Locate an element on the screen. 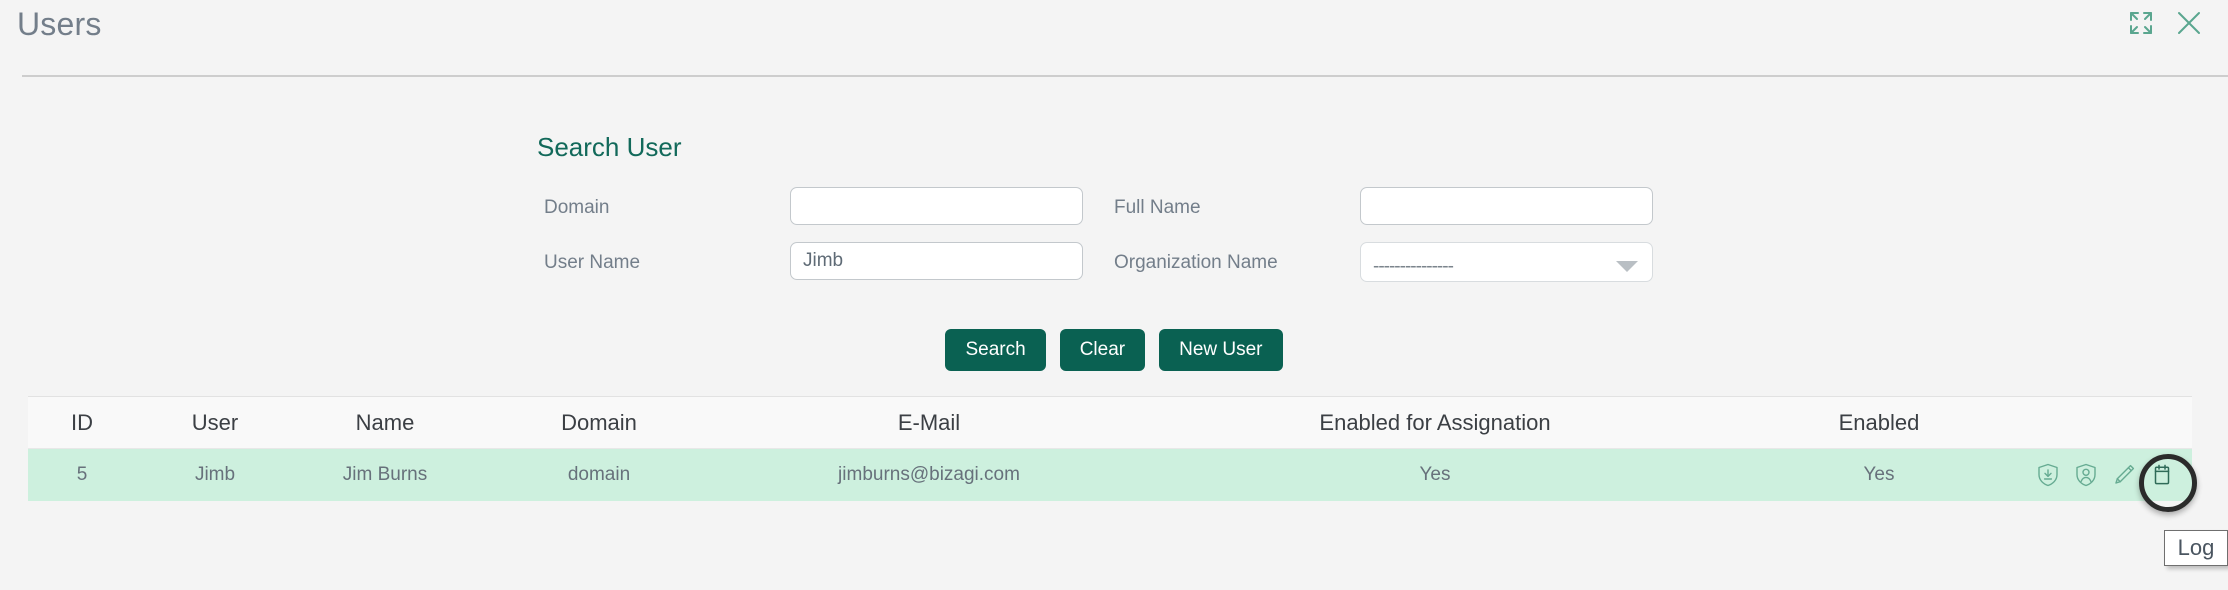  chevron-down-icon is located at coordinates (1627, 266).